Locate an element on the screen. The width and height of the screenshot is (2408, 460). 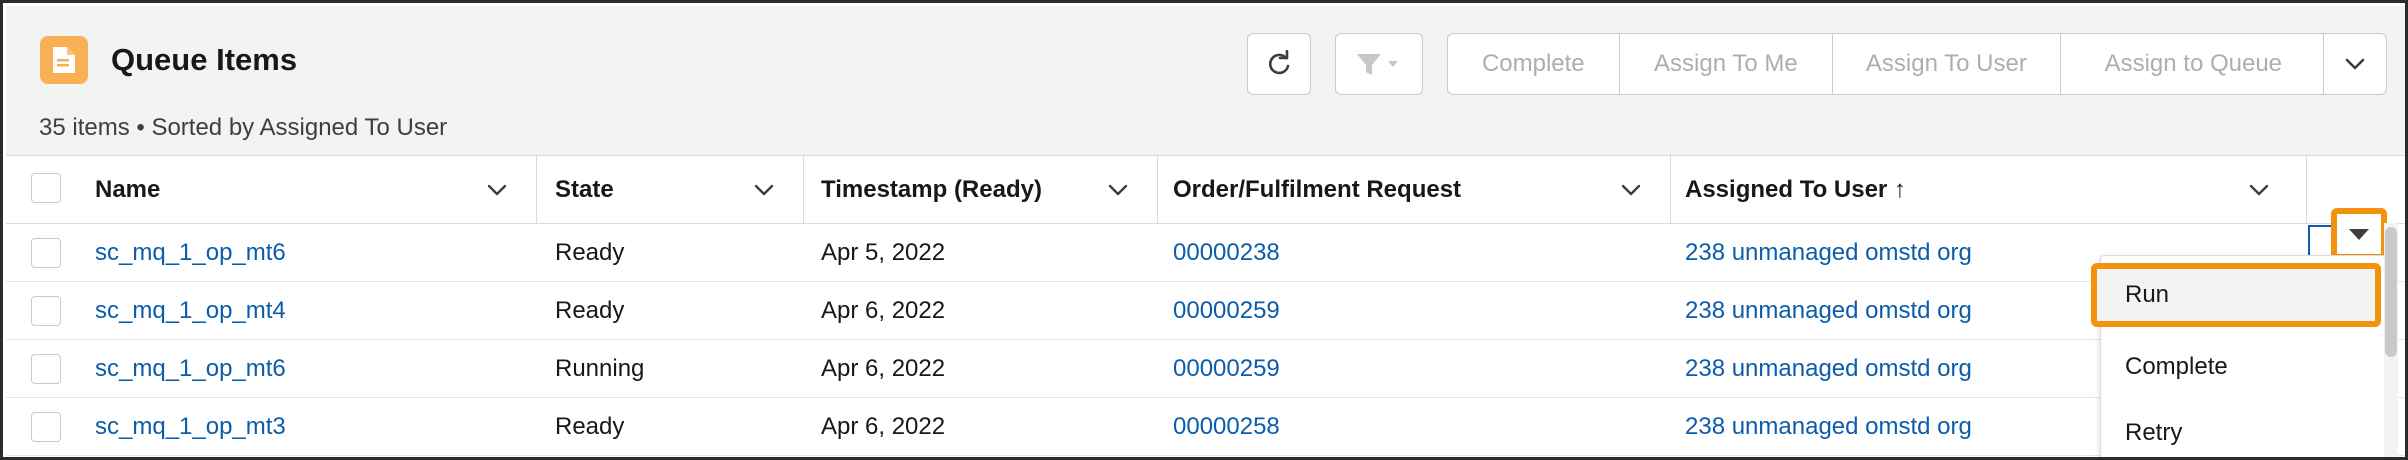
order-link: 00000258 is located at coordinates (1226, 427).